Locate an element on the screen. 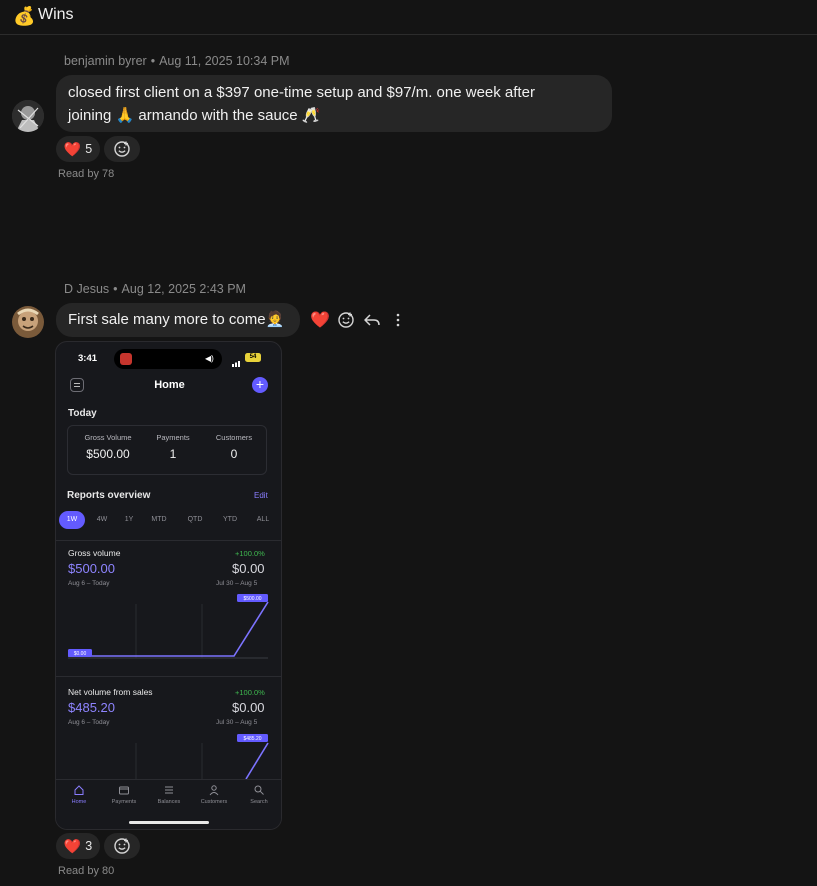 This screenshot has width=817, height=886. home-icon is located at coordinates (79, 790).